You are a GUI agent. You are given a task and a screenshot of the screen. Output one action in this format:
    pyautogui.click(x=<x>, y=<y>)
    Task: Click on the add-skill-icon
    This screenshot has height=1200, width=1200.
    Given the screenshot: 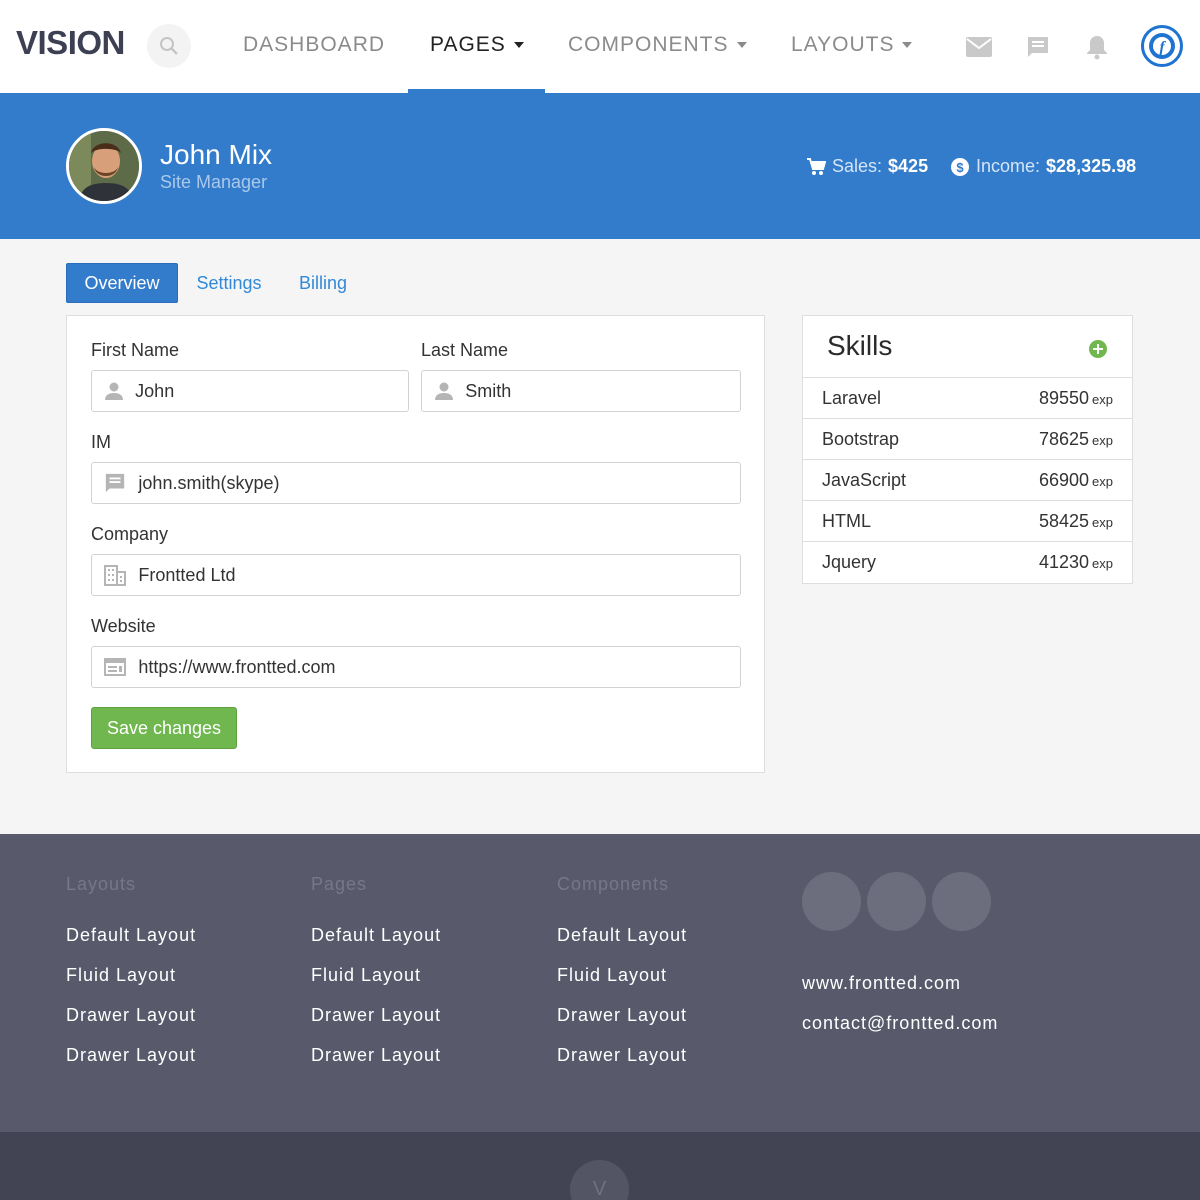 What is the action you would take?
    pyautogui.click(x=1098, y=349)
    